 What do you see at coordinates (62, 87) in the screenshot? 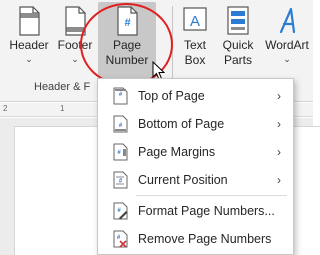
I see `header-footer-group-label: Header & F` at bounding box center [62, 87].